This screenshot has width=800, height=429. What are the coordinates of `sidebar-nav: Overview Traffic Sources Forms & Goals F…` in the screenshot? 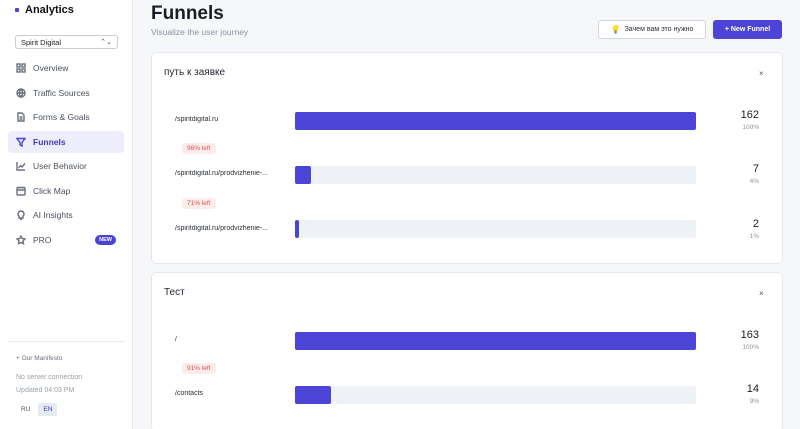 It's located at (66, 155).